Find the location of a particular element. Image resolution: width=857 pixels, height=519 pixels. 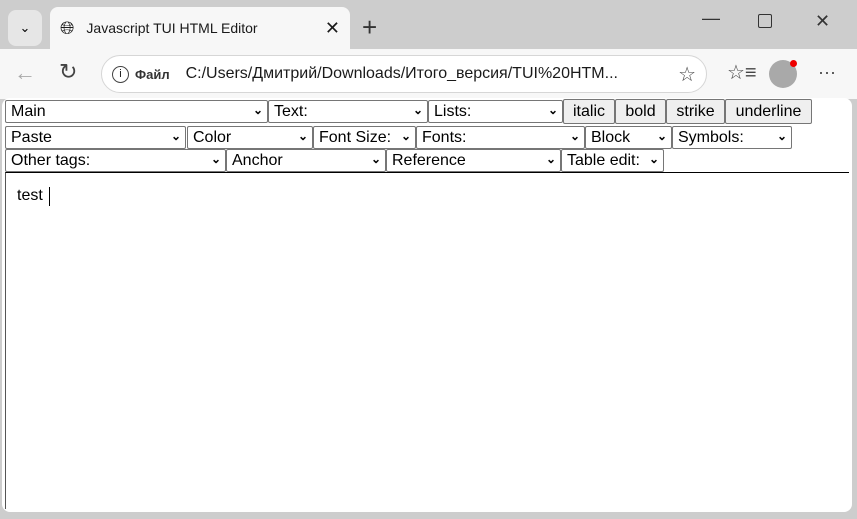

symbols-select-label: Symbols: is located at coordinates (711, 137).